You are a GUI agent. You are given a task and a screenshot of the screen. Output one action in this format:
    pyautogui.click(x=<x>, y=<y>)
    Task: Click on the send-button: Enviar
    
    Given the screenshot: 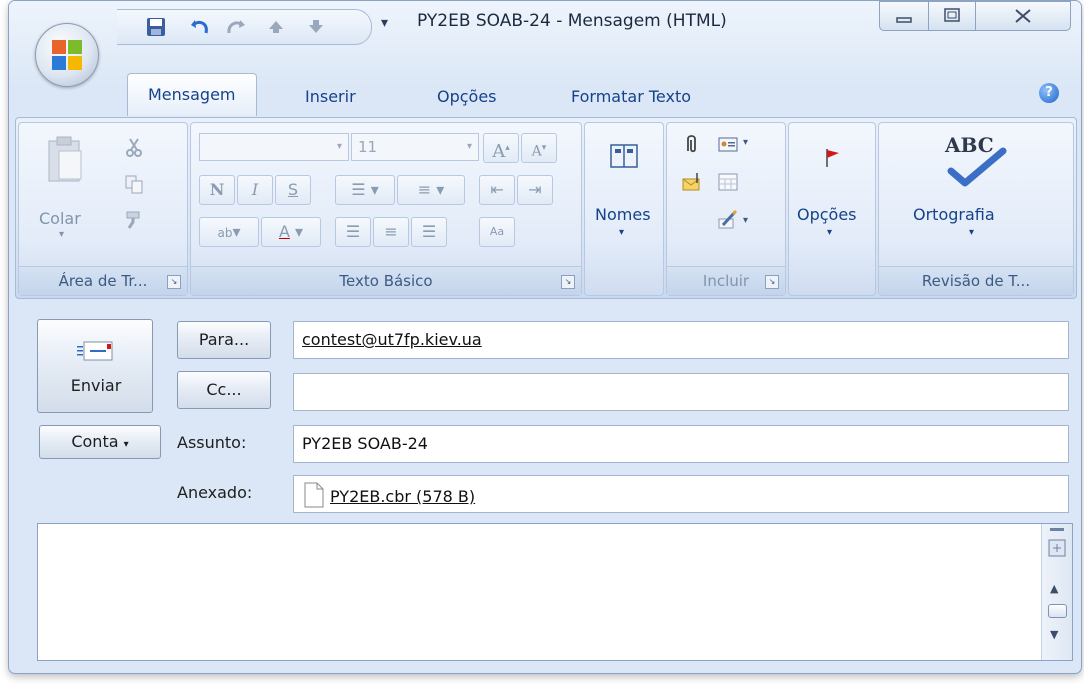 What is the action you would take?
    pyautogui.click(x=95, y=366)
    